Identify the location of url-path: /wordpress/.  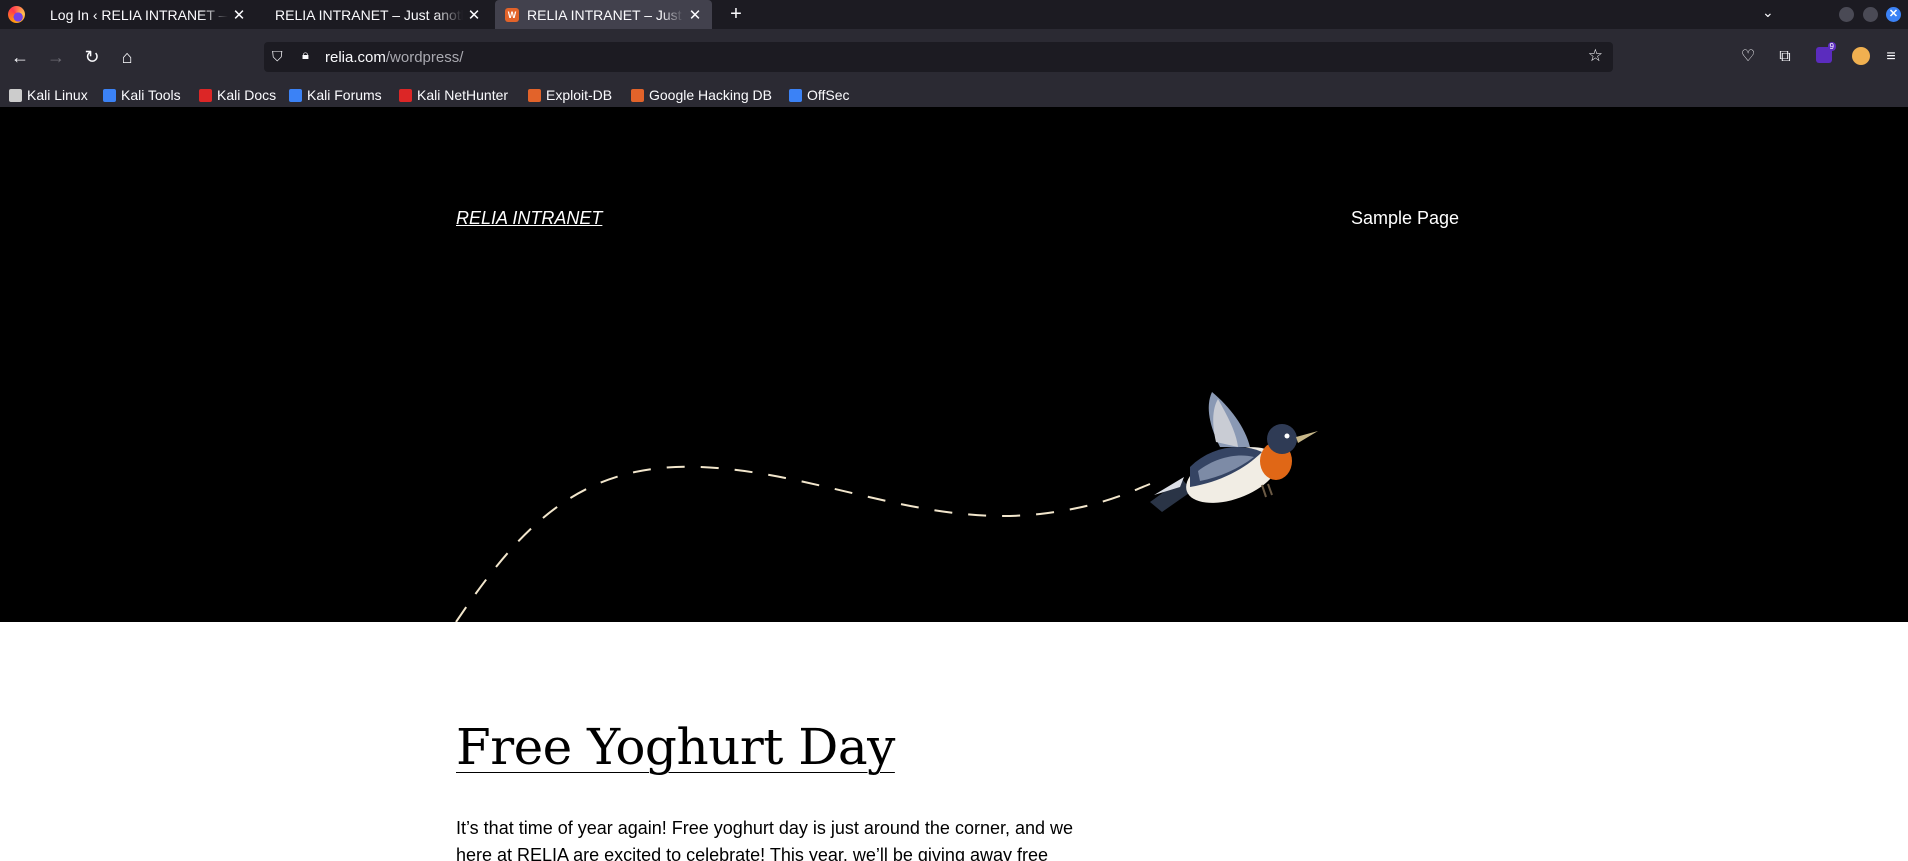
(424, 57).